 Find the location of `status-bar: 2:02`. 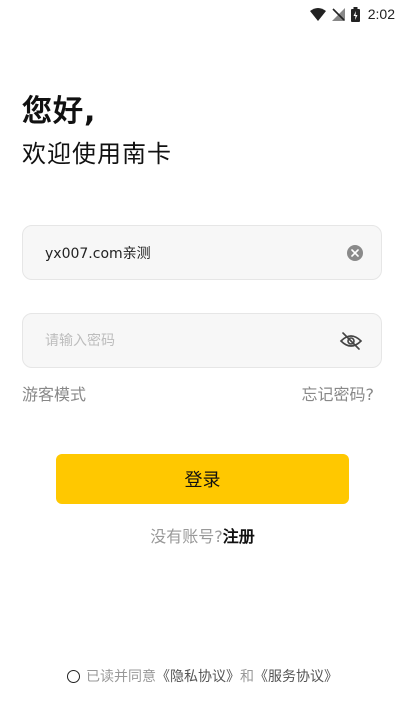

status-bar: 2:02 is located at coordinates (202, 14).